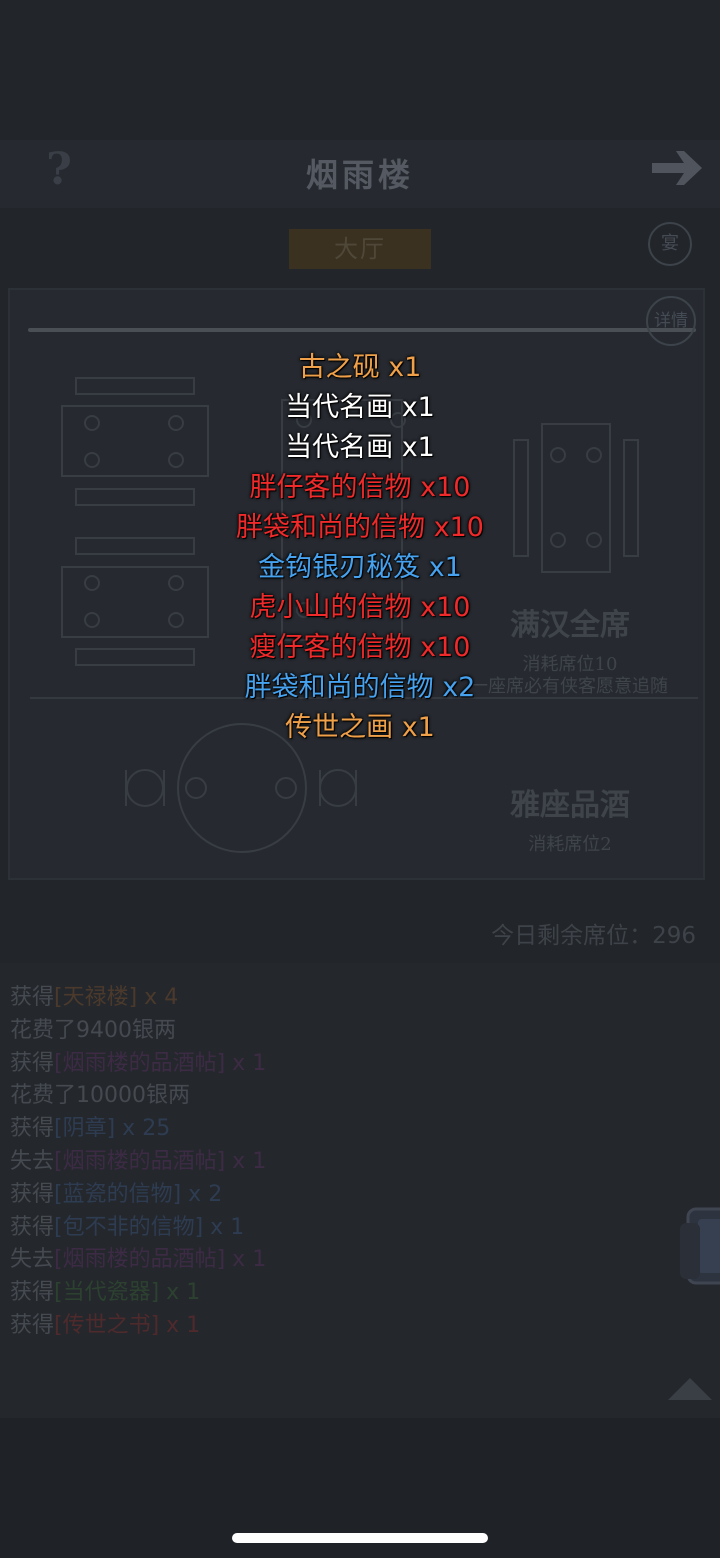  I want to click on log-item: [传世之书], so click(107, 1325).